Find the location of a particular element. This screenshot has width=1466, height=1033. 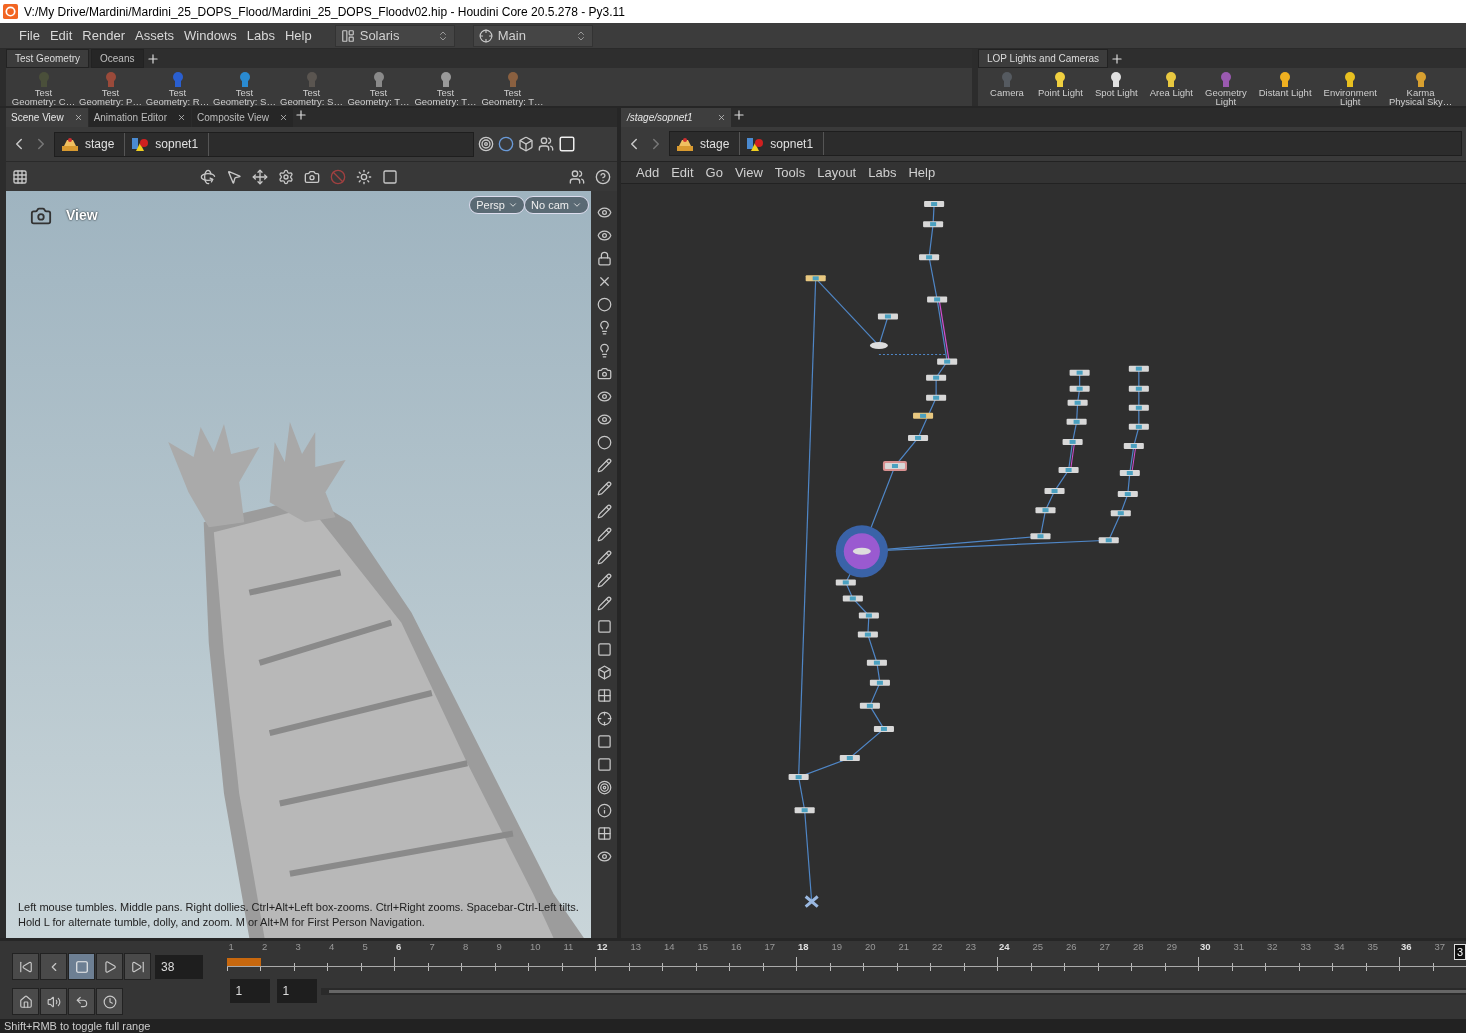

layout-icon is located at coordinates (347, 35).